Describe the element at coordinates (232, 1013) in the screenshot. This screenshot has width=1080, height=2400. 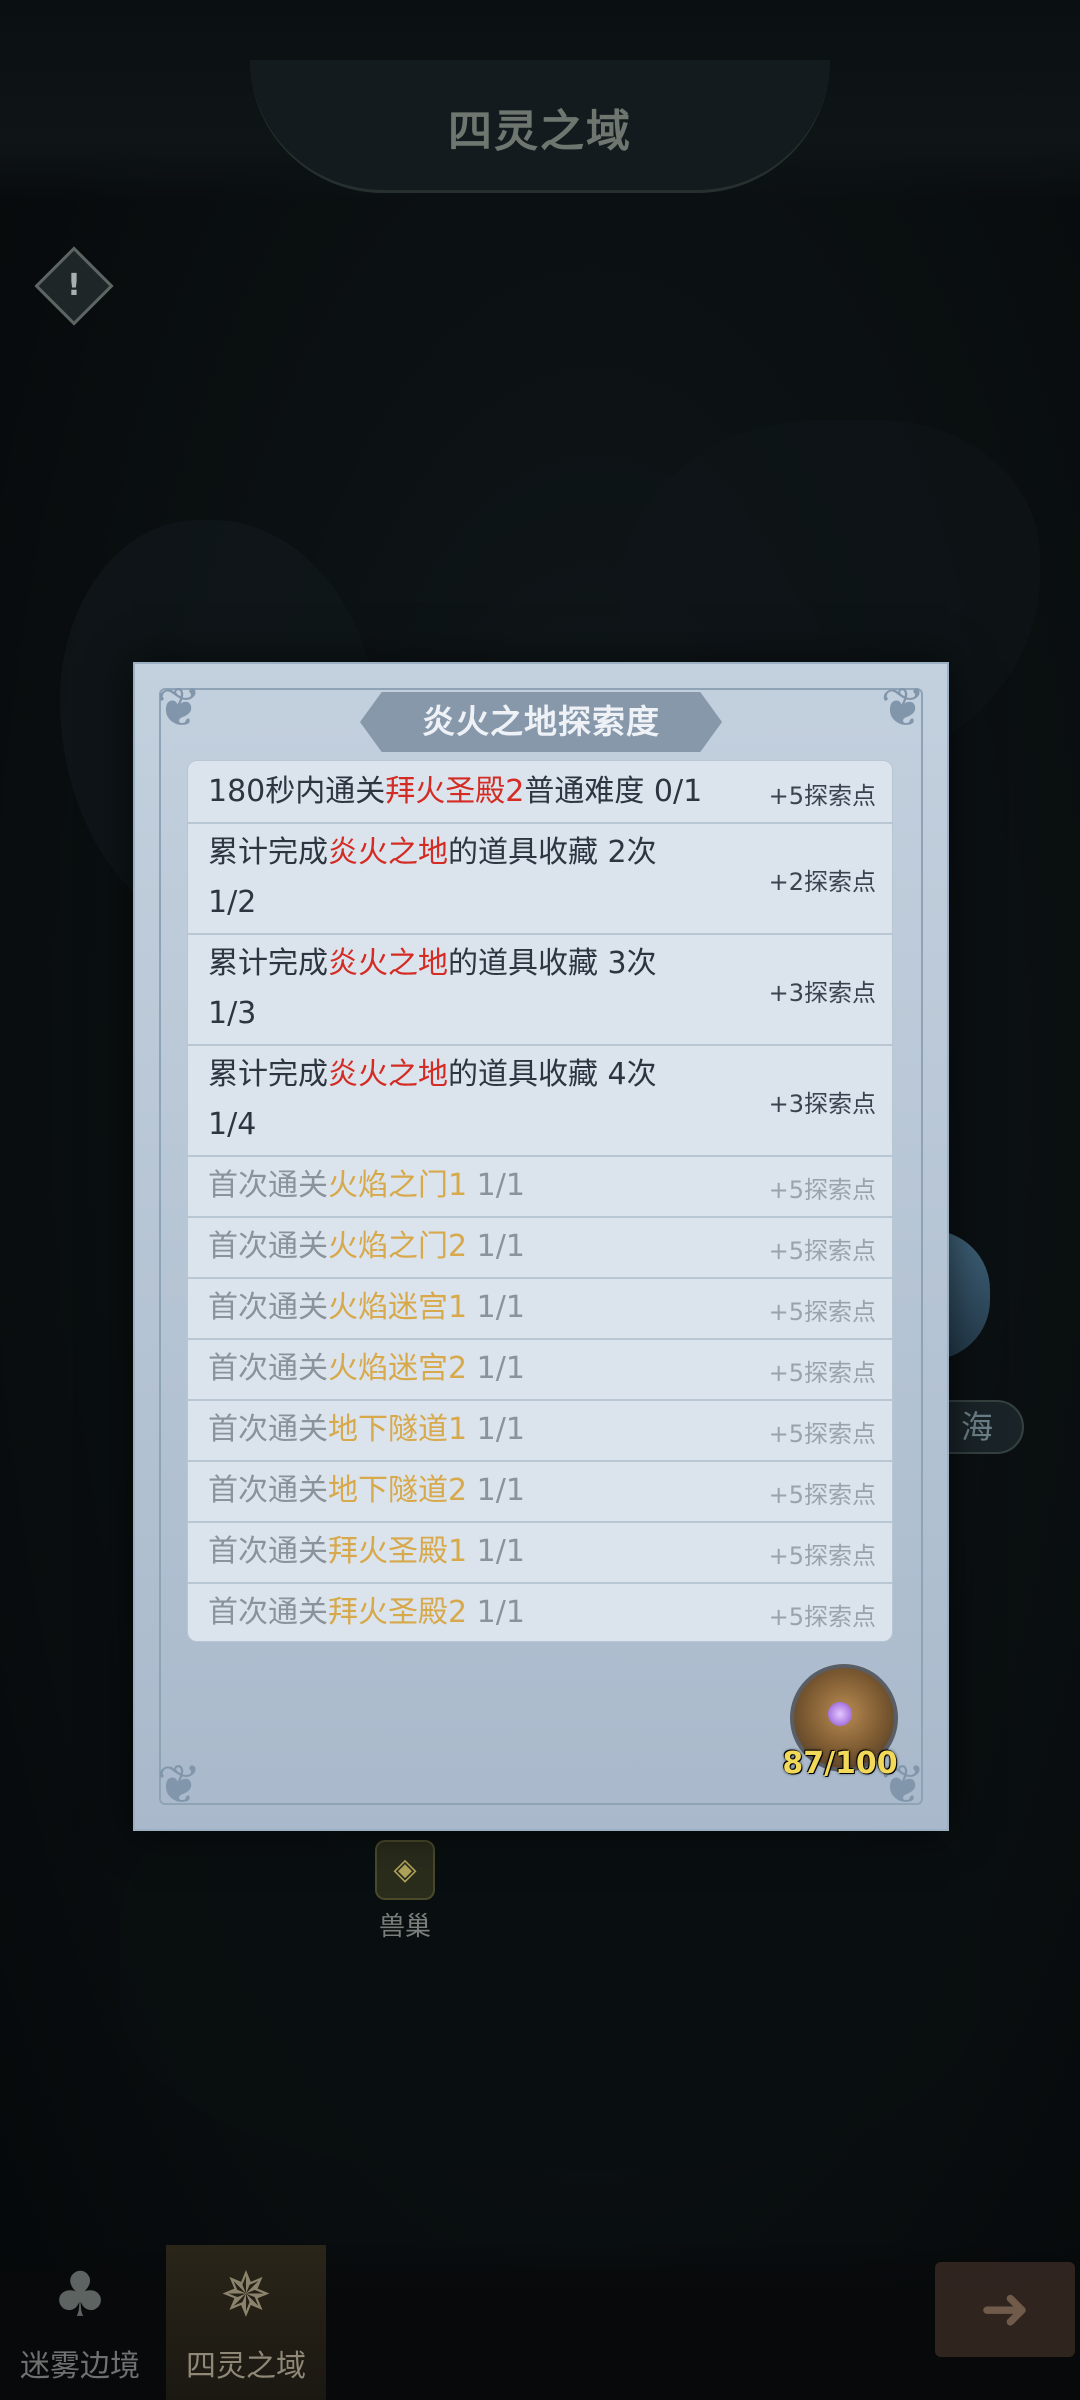
I see `task-progress: 1/3` at that location.